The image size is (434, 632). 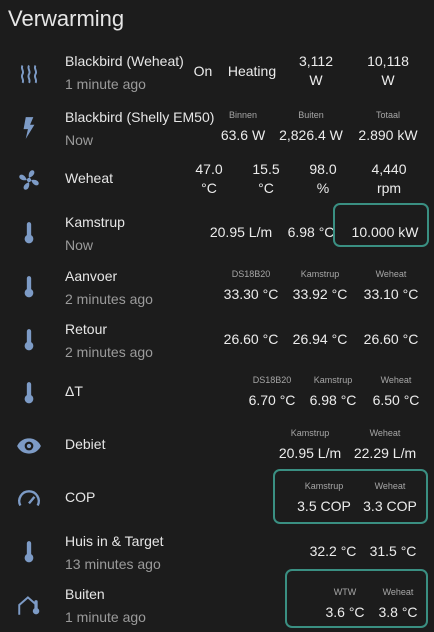 I want to click on state-value: 2.890 kW, so click(x=388, y=135).